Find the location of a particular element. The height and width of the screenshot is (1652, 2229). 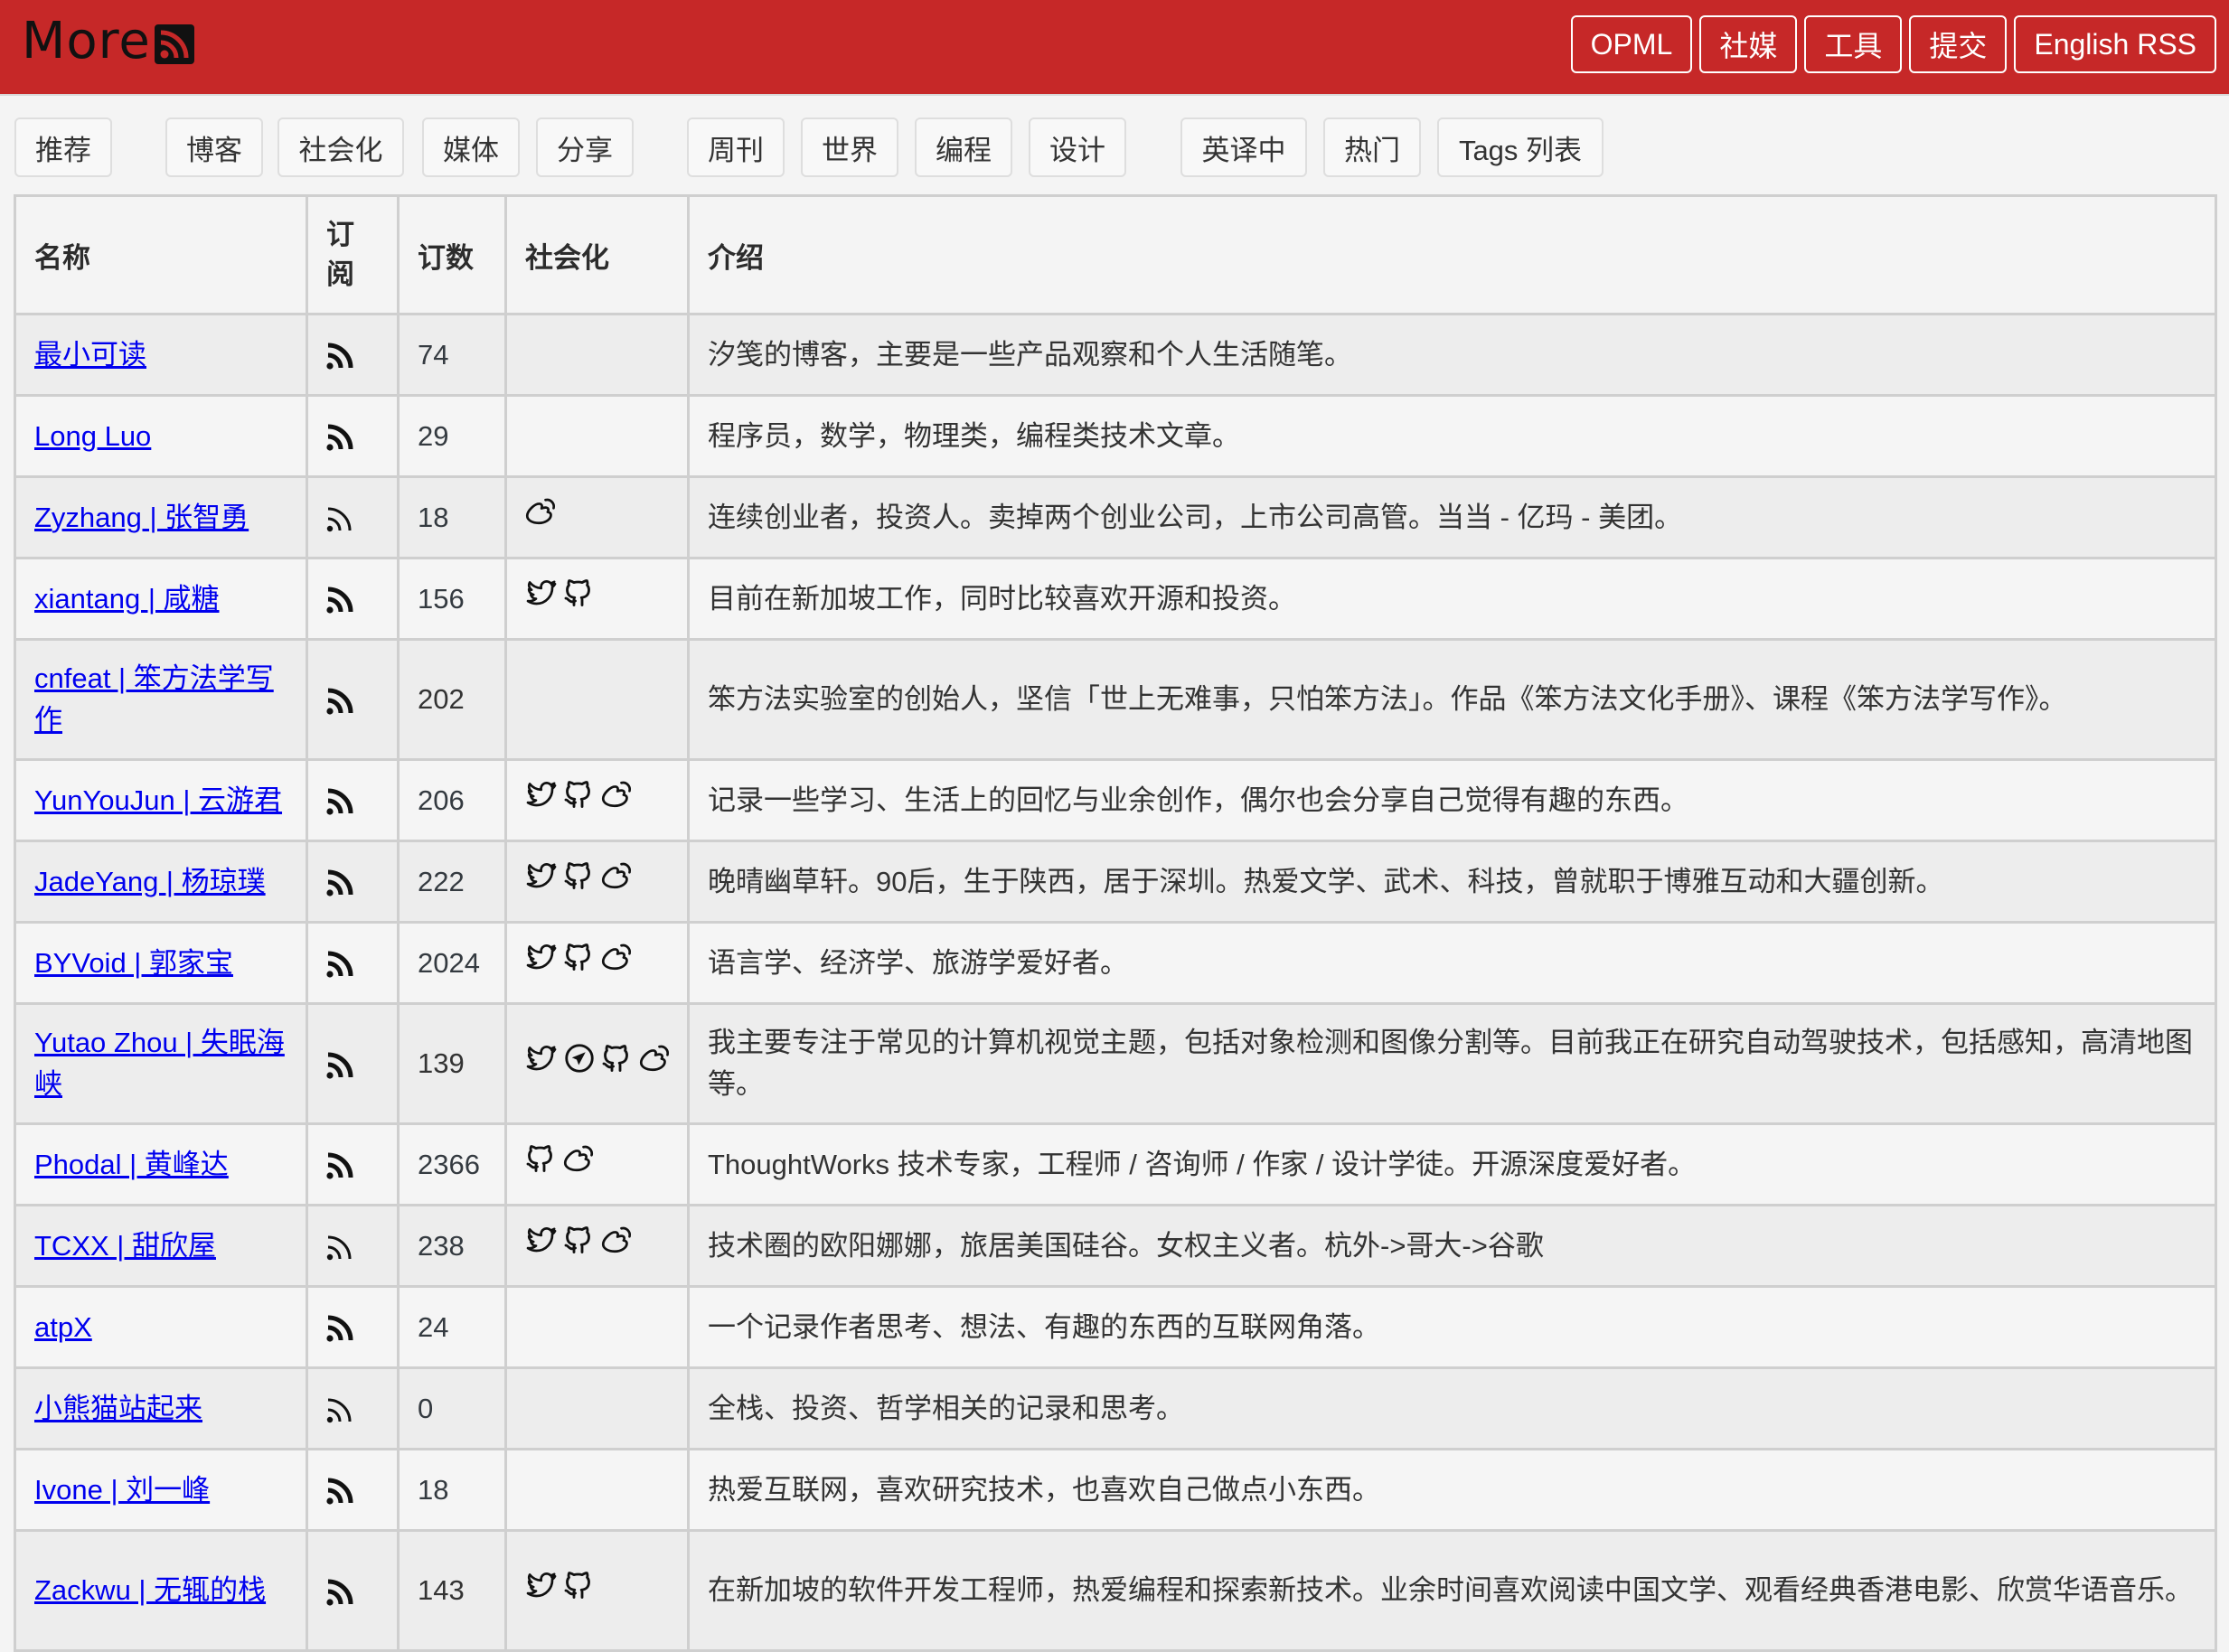

column-header-subscribe-line2: 阅 is located at coordinates (340, 274).